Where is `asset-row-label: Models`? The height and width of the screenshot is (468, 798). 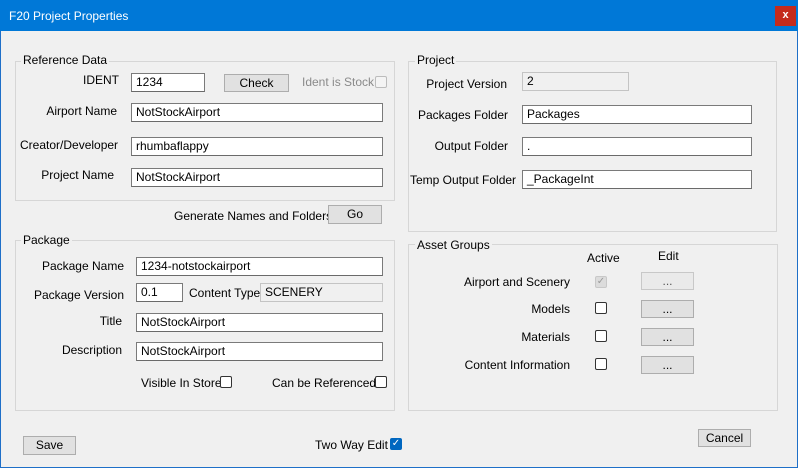
asset-row-label: Models is located at coordinates (550, 309).